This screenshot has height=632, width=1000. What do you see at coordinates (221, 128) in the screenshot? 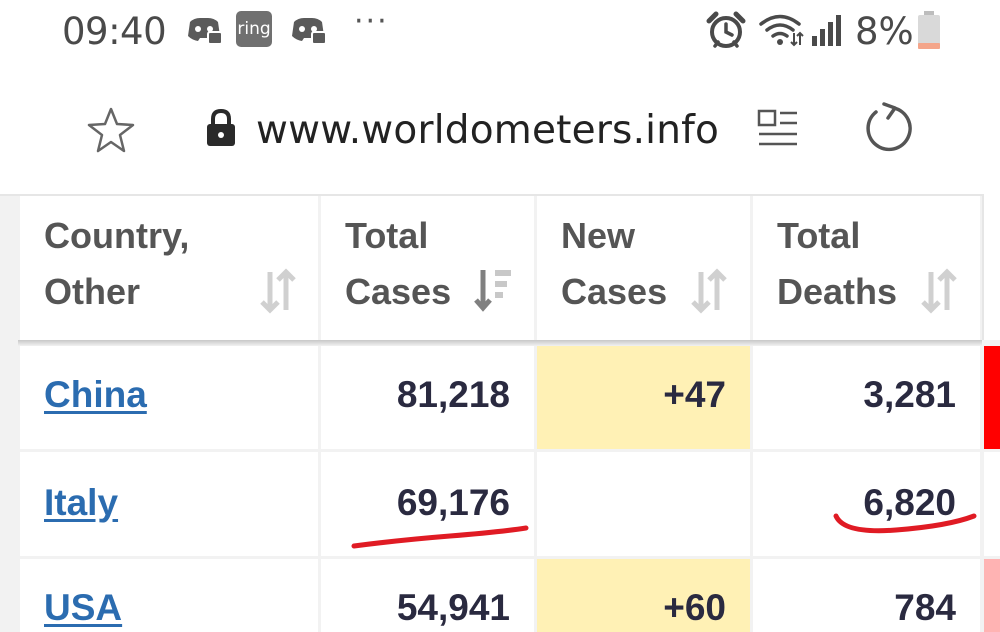
I see `lock-icon` at bounding box center [221, 128].